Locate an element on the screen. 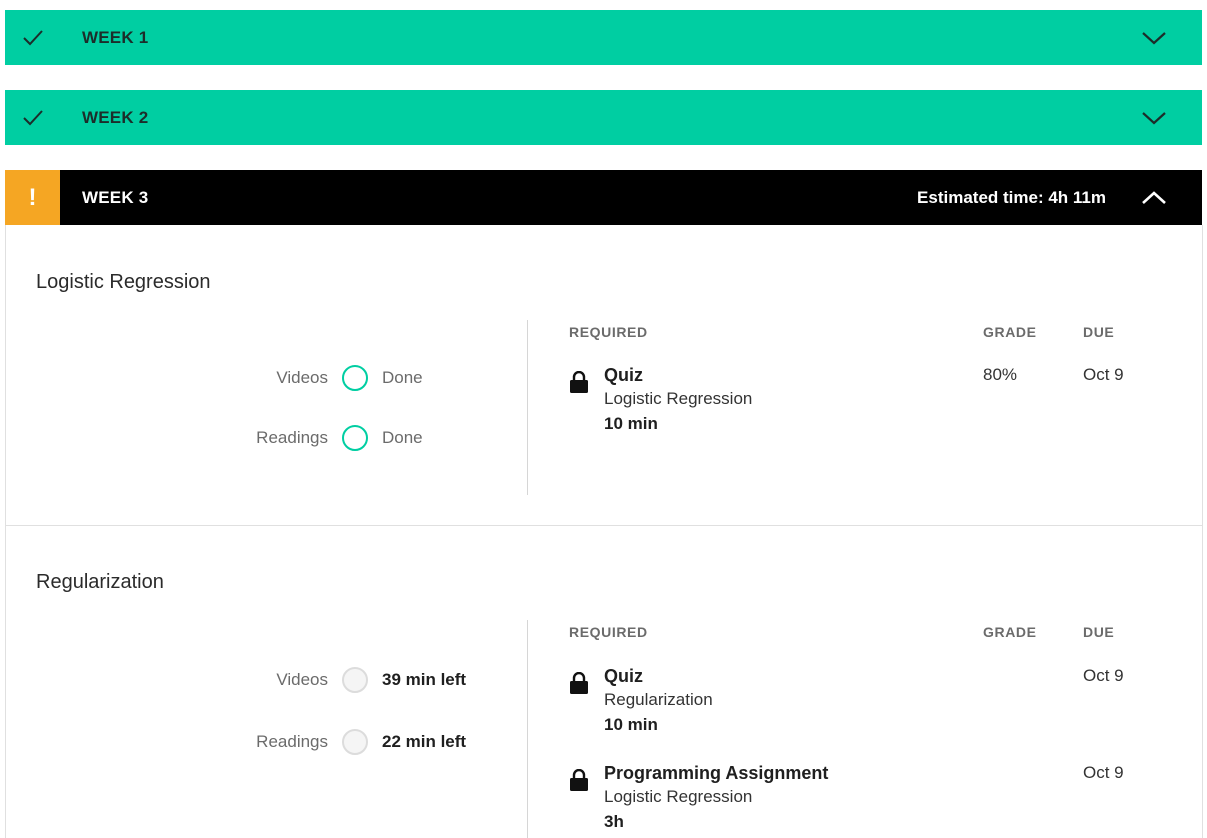  estimated-time: Estimated time: 4h 11m is located at coordinates (1011, 197).